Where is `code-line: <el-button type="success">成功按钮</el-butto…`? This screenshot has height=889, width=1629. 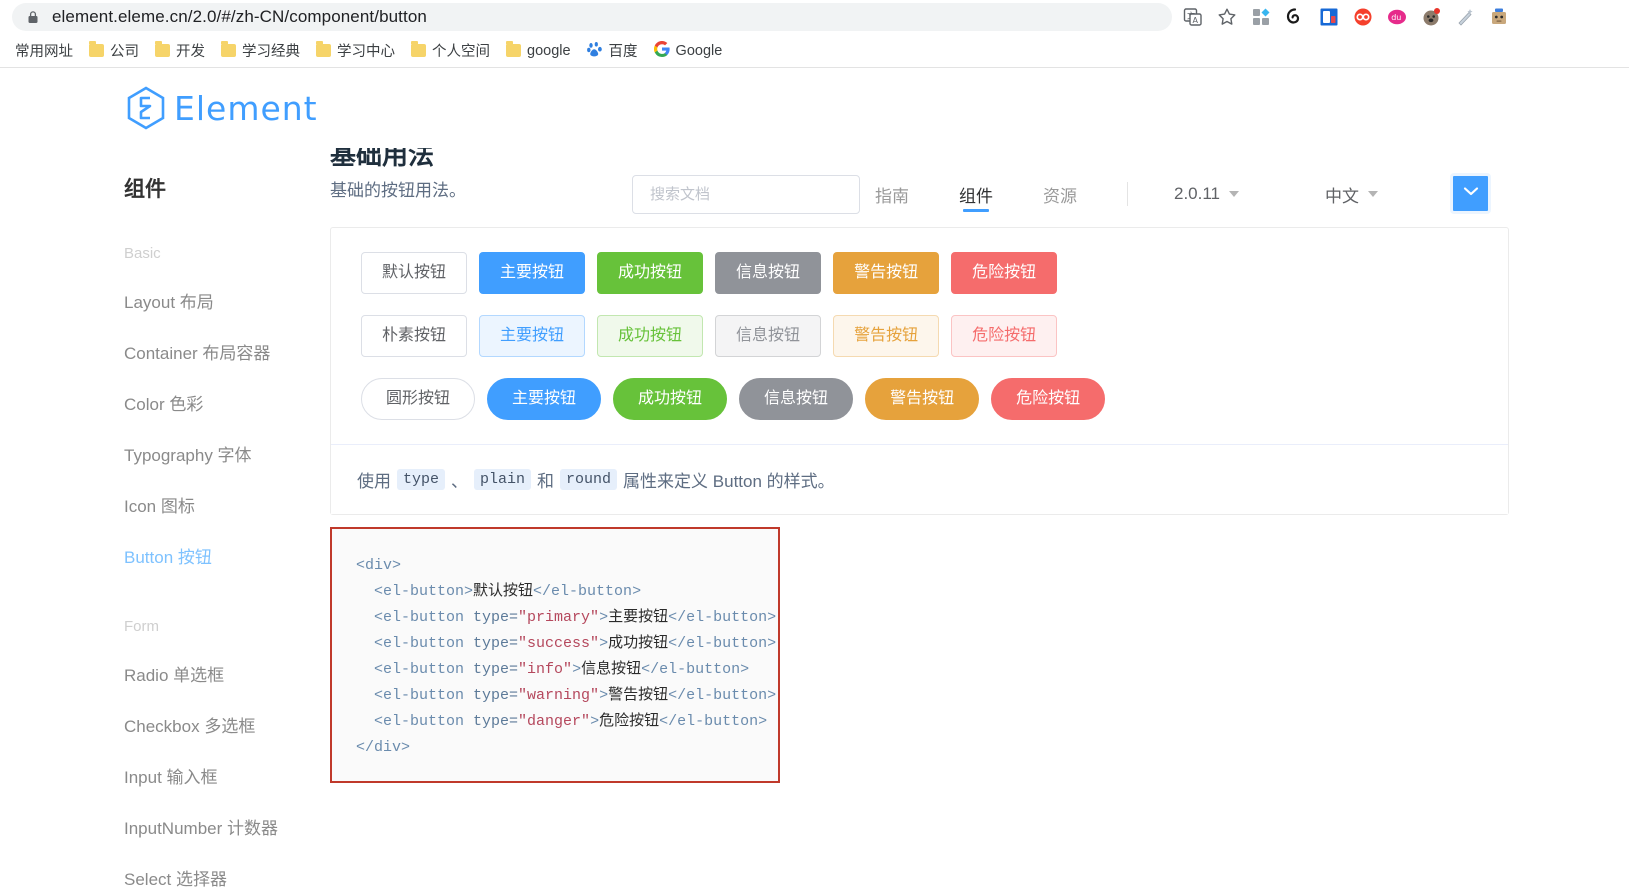
code-line: <el-button type="success">成功按钮</el-butto… is located at coordinates (555, 644).